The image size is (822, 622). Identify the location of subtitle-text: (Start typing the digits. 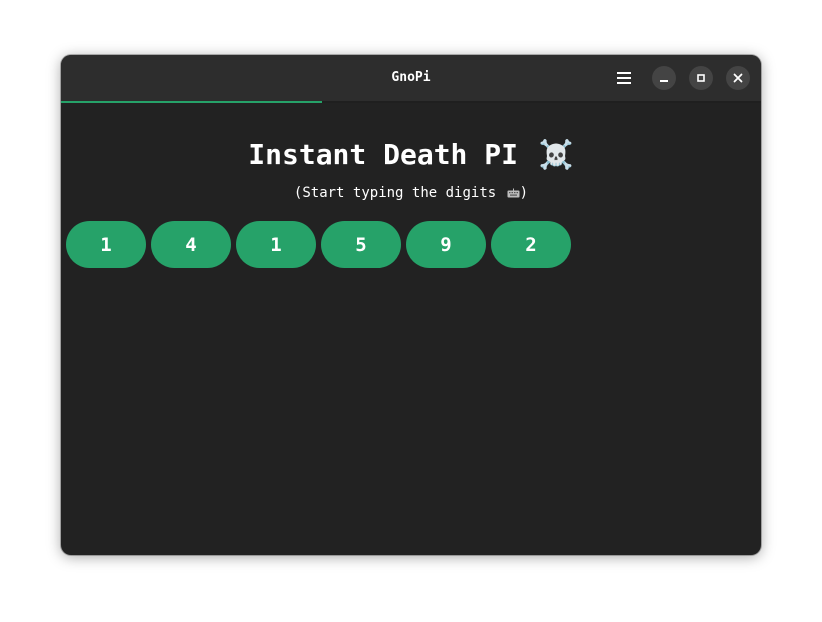
(395, 193).